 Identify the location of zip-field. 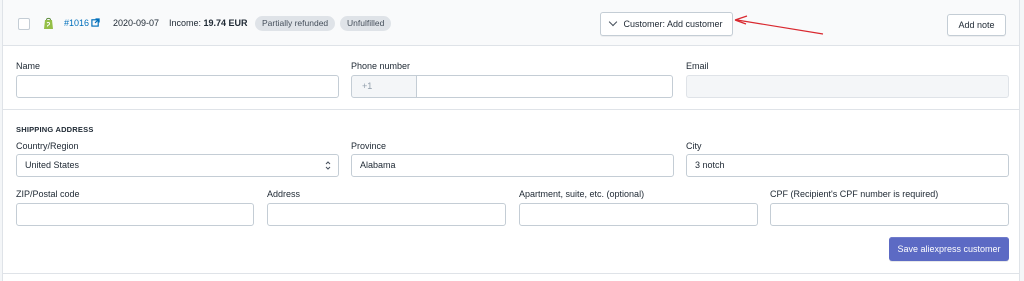
(135, 214).